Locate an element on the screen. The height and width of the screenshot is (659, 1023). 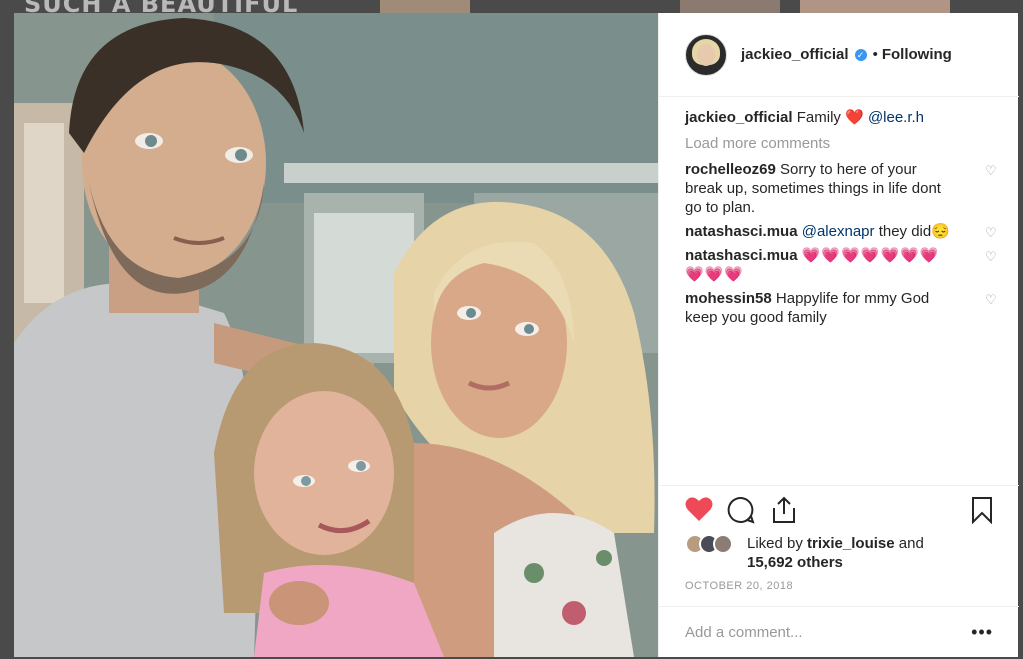
likes-text: Liked by trixie_louise and 15,692 others is located at coordinates (835, 553).